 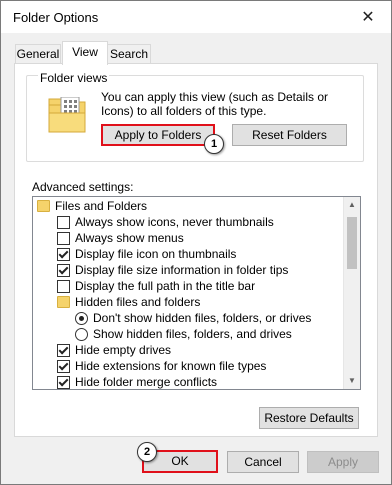 I want to click on radio-selected, so click(x=81, y=318).